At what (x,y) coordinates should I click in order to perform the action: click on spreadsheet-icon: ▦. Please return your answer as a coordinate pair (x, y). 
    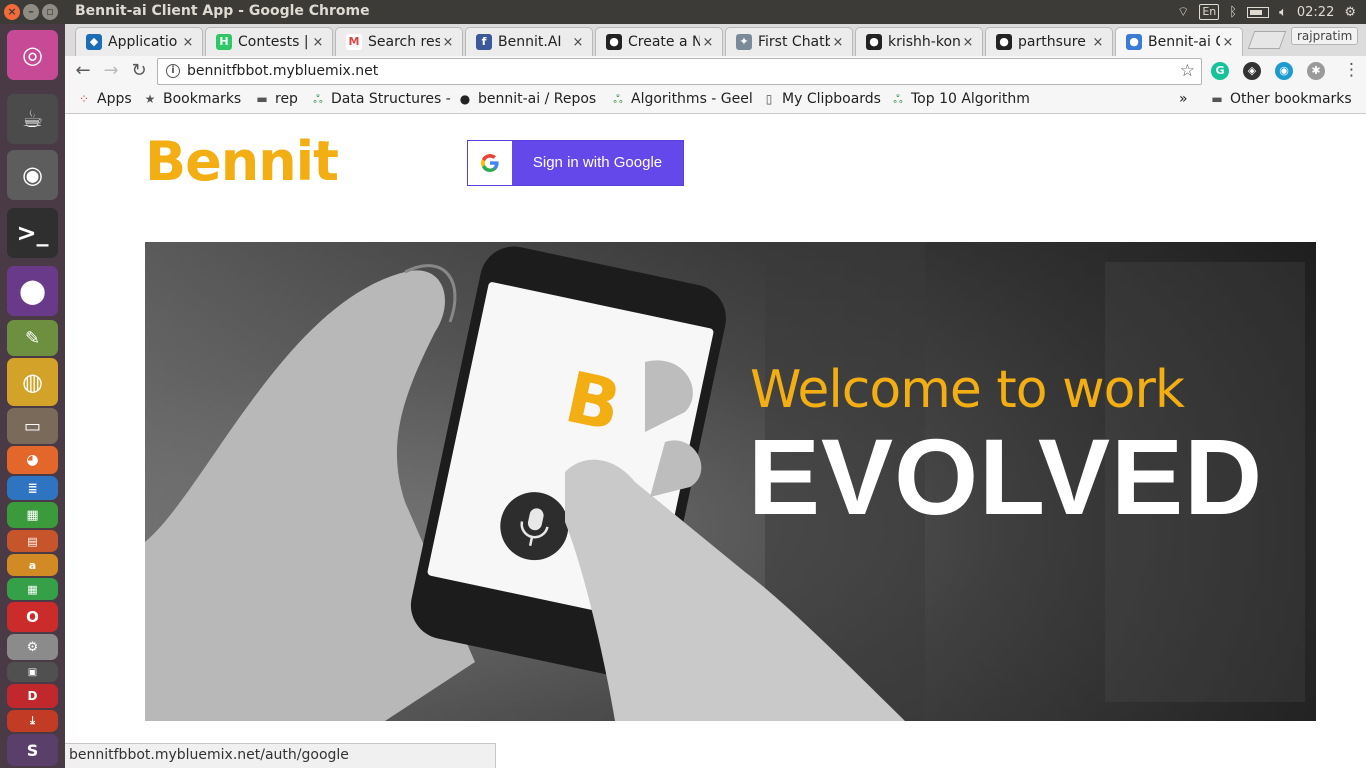
    Looking at the image, I should click on (32, 589).